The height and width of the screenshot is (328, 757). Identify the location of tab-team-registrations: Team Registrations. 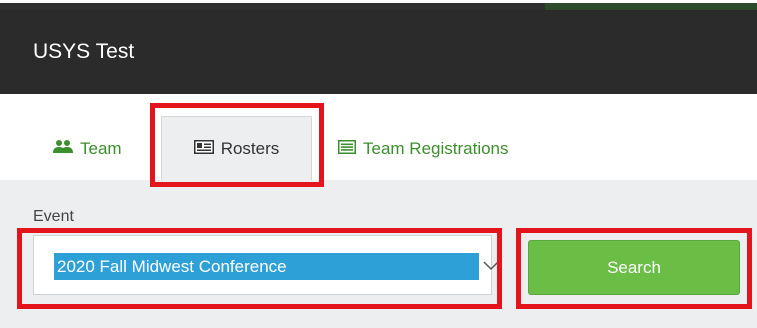
(423, 149).